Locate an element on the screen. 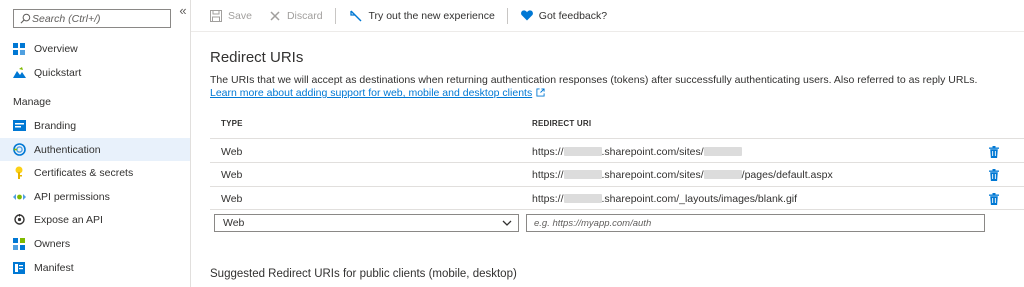  sidebar-item-authentication: Authentication is located at coordinates (95, 149).